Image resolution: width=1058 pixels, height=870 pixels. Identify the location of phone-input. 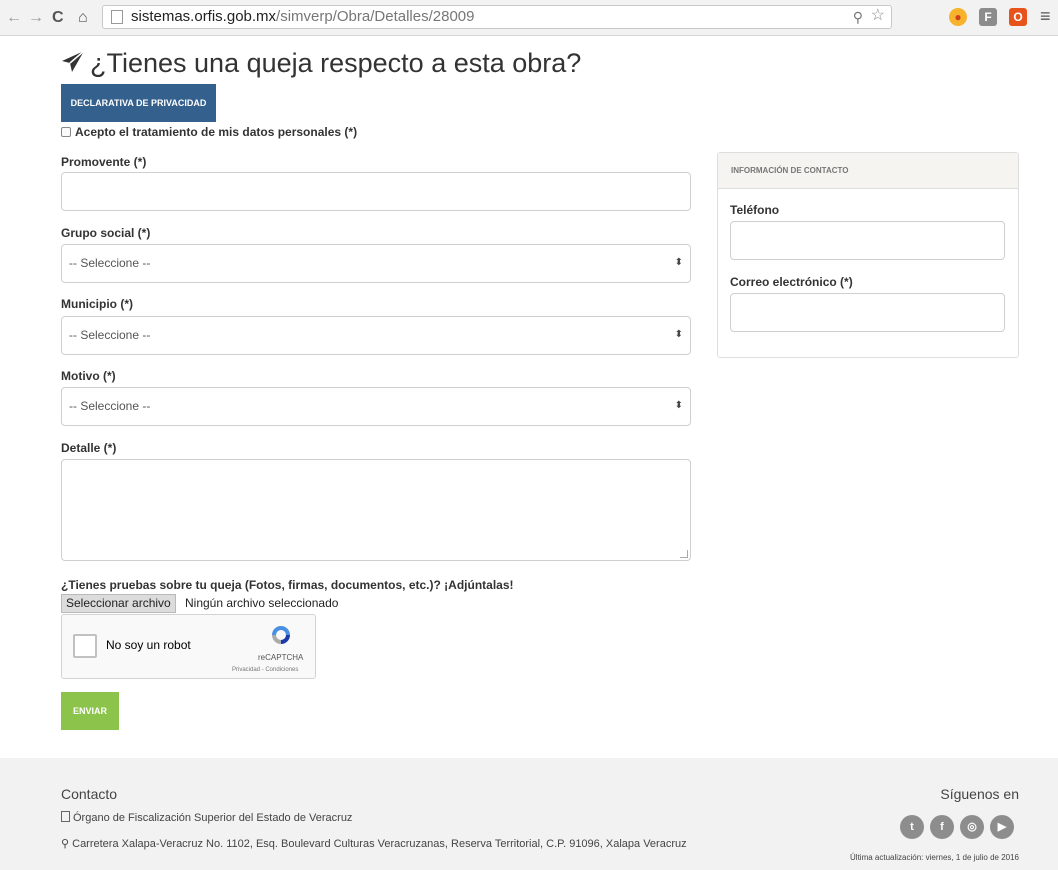
(867, 240).